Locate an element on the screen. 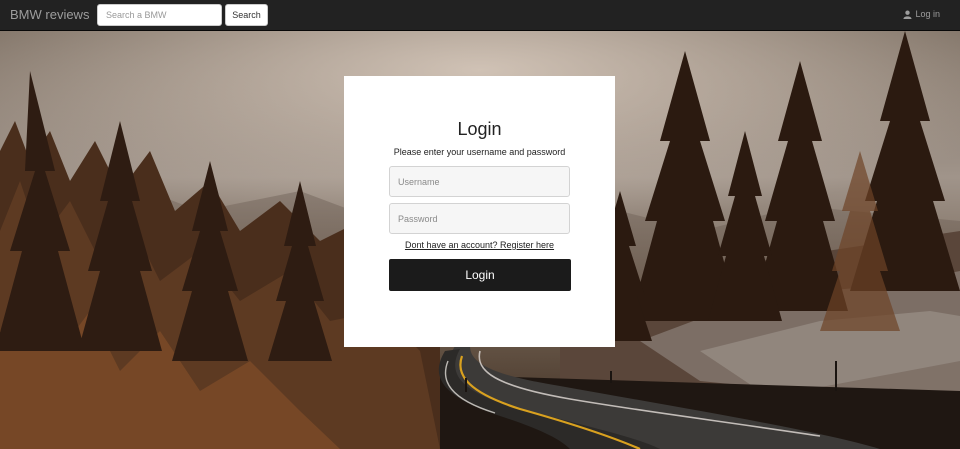  user-icon is located at coordinates (908, 14).